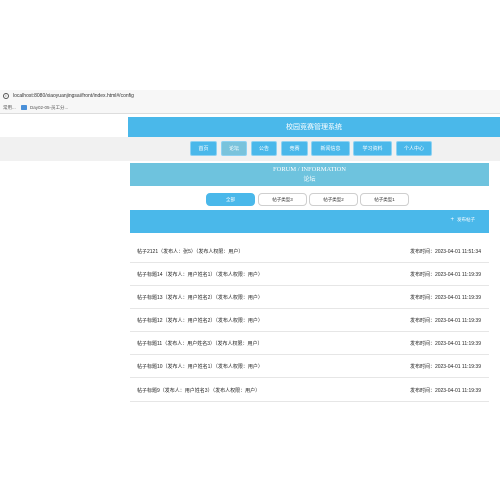  What do you see at coordinates (200, 320) in the screenshot?
I see `post-title: 帖子标题12（发布人：用户姓名2）（发布人权限：用户）` at bounding box center [200, 320].